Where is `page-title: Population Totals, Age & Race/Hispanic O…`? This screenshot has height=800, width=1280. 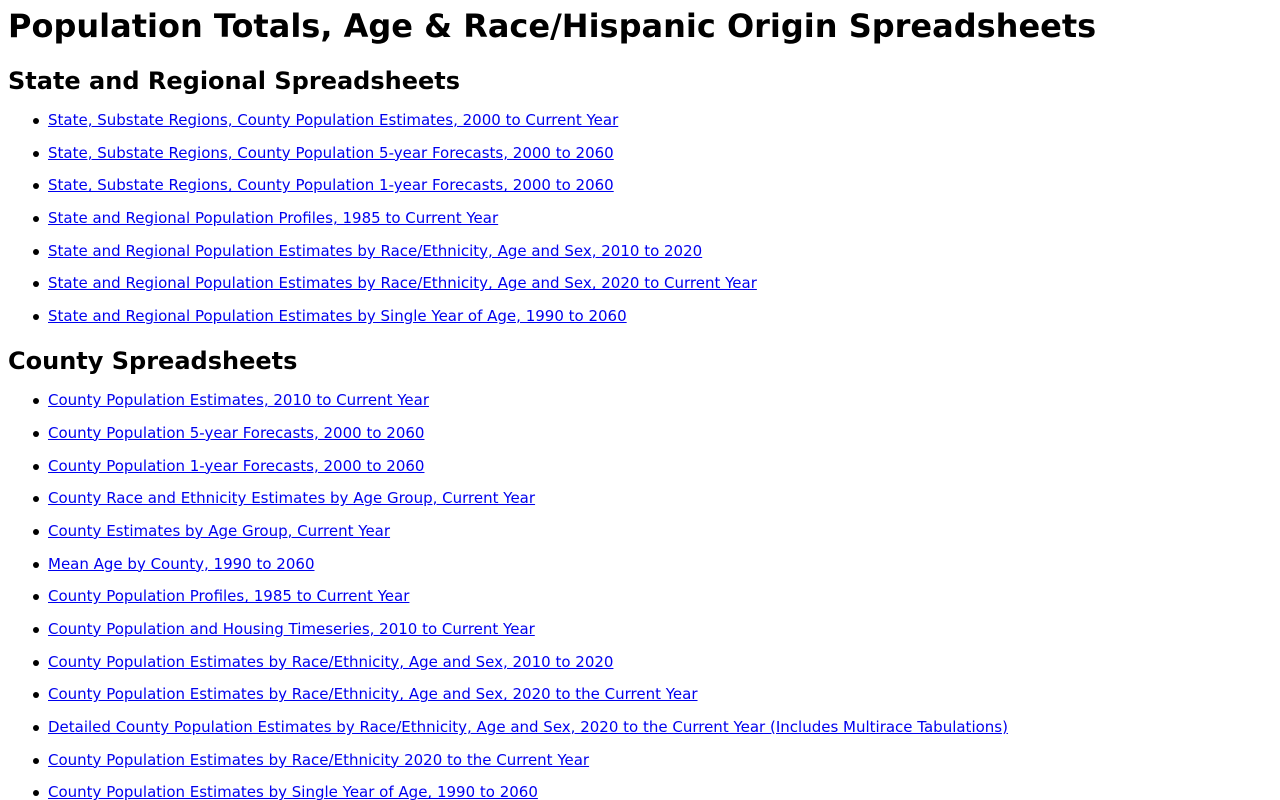 page-title: Population Totals, Age & Race/Hispanic O… is located at coordinates (552, 26).